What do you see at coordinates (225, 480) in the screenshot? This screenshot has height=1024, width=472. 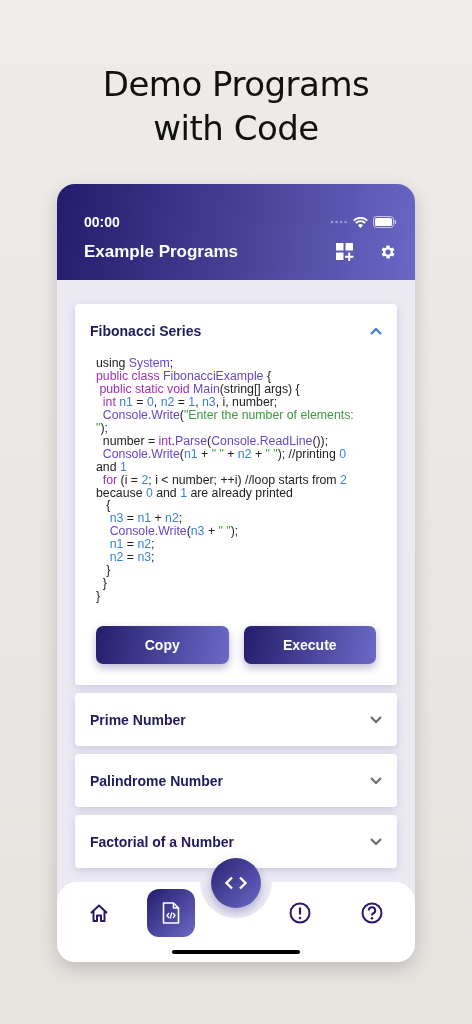 I see `code-line: for (i = 2; i < number; ++i) //loop starts from 2` at bounding box center [225, 480].